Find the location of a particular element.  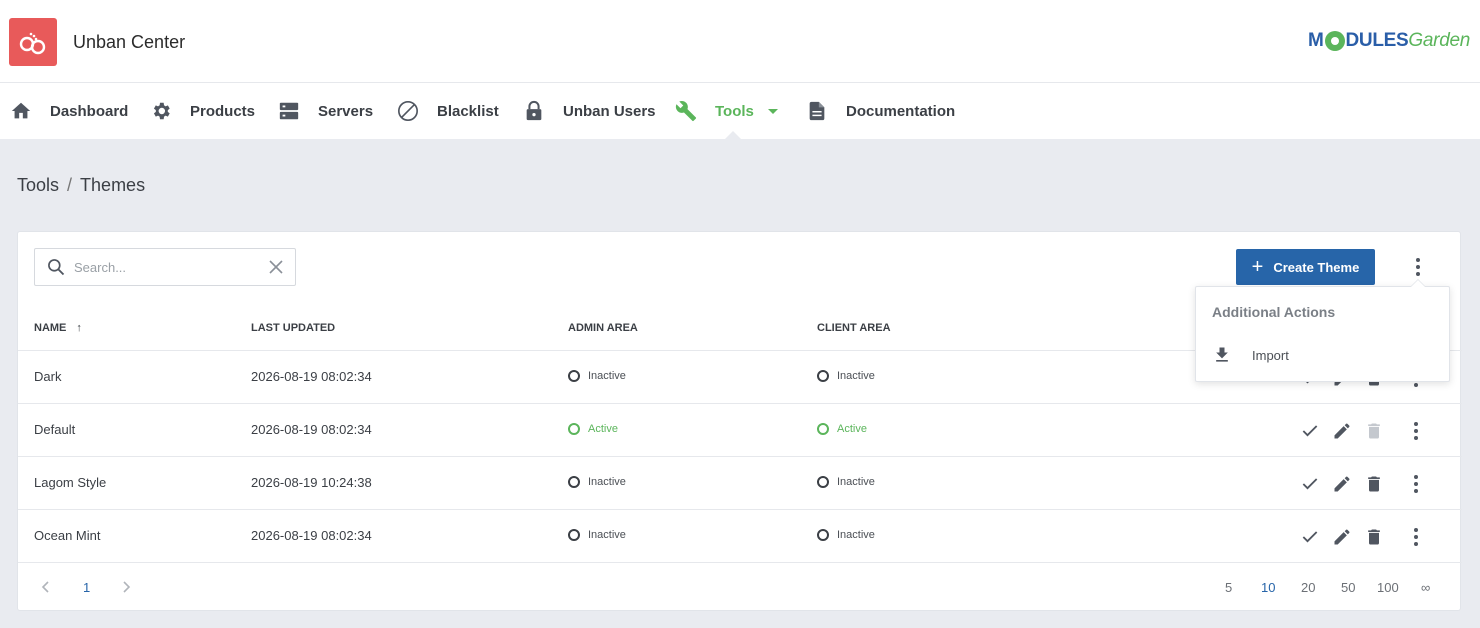

page-size-option-selected: 10 is located at coordinates (1268, 587).